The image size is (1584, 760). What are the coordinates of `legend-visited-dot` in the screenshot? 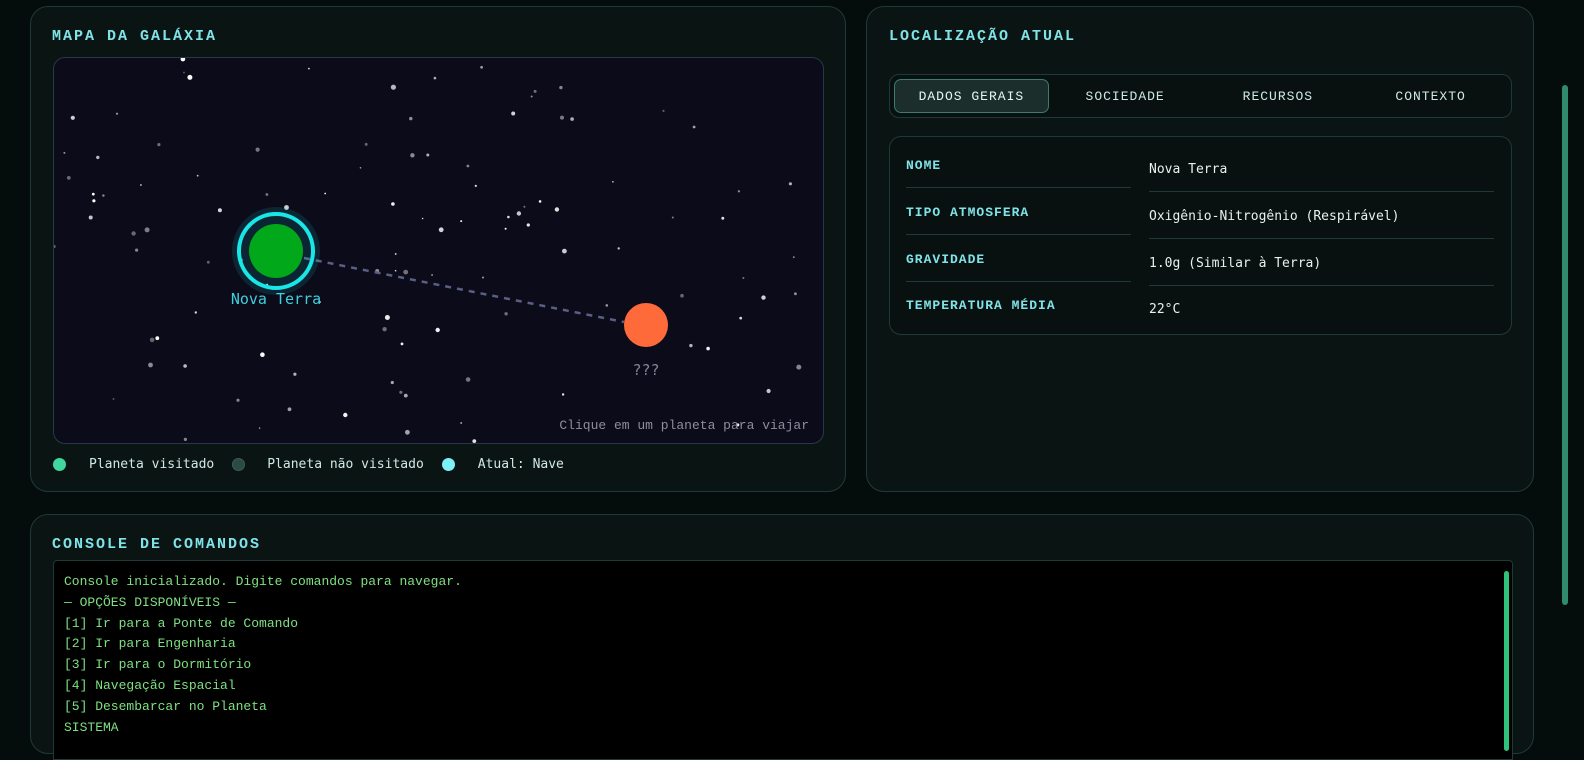 It's located at (59, 464).